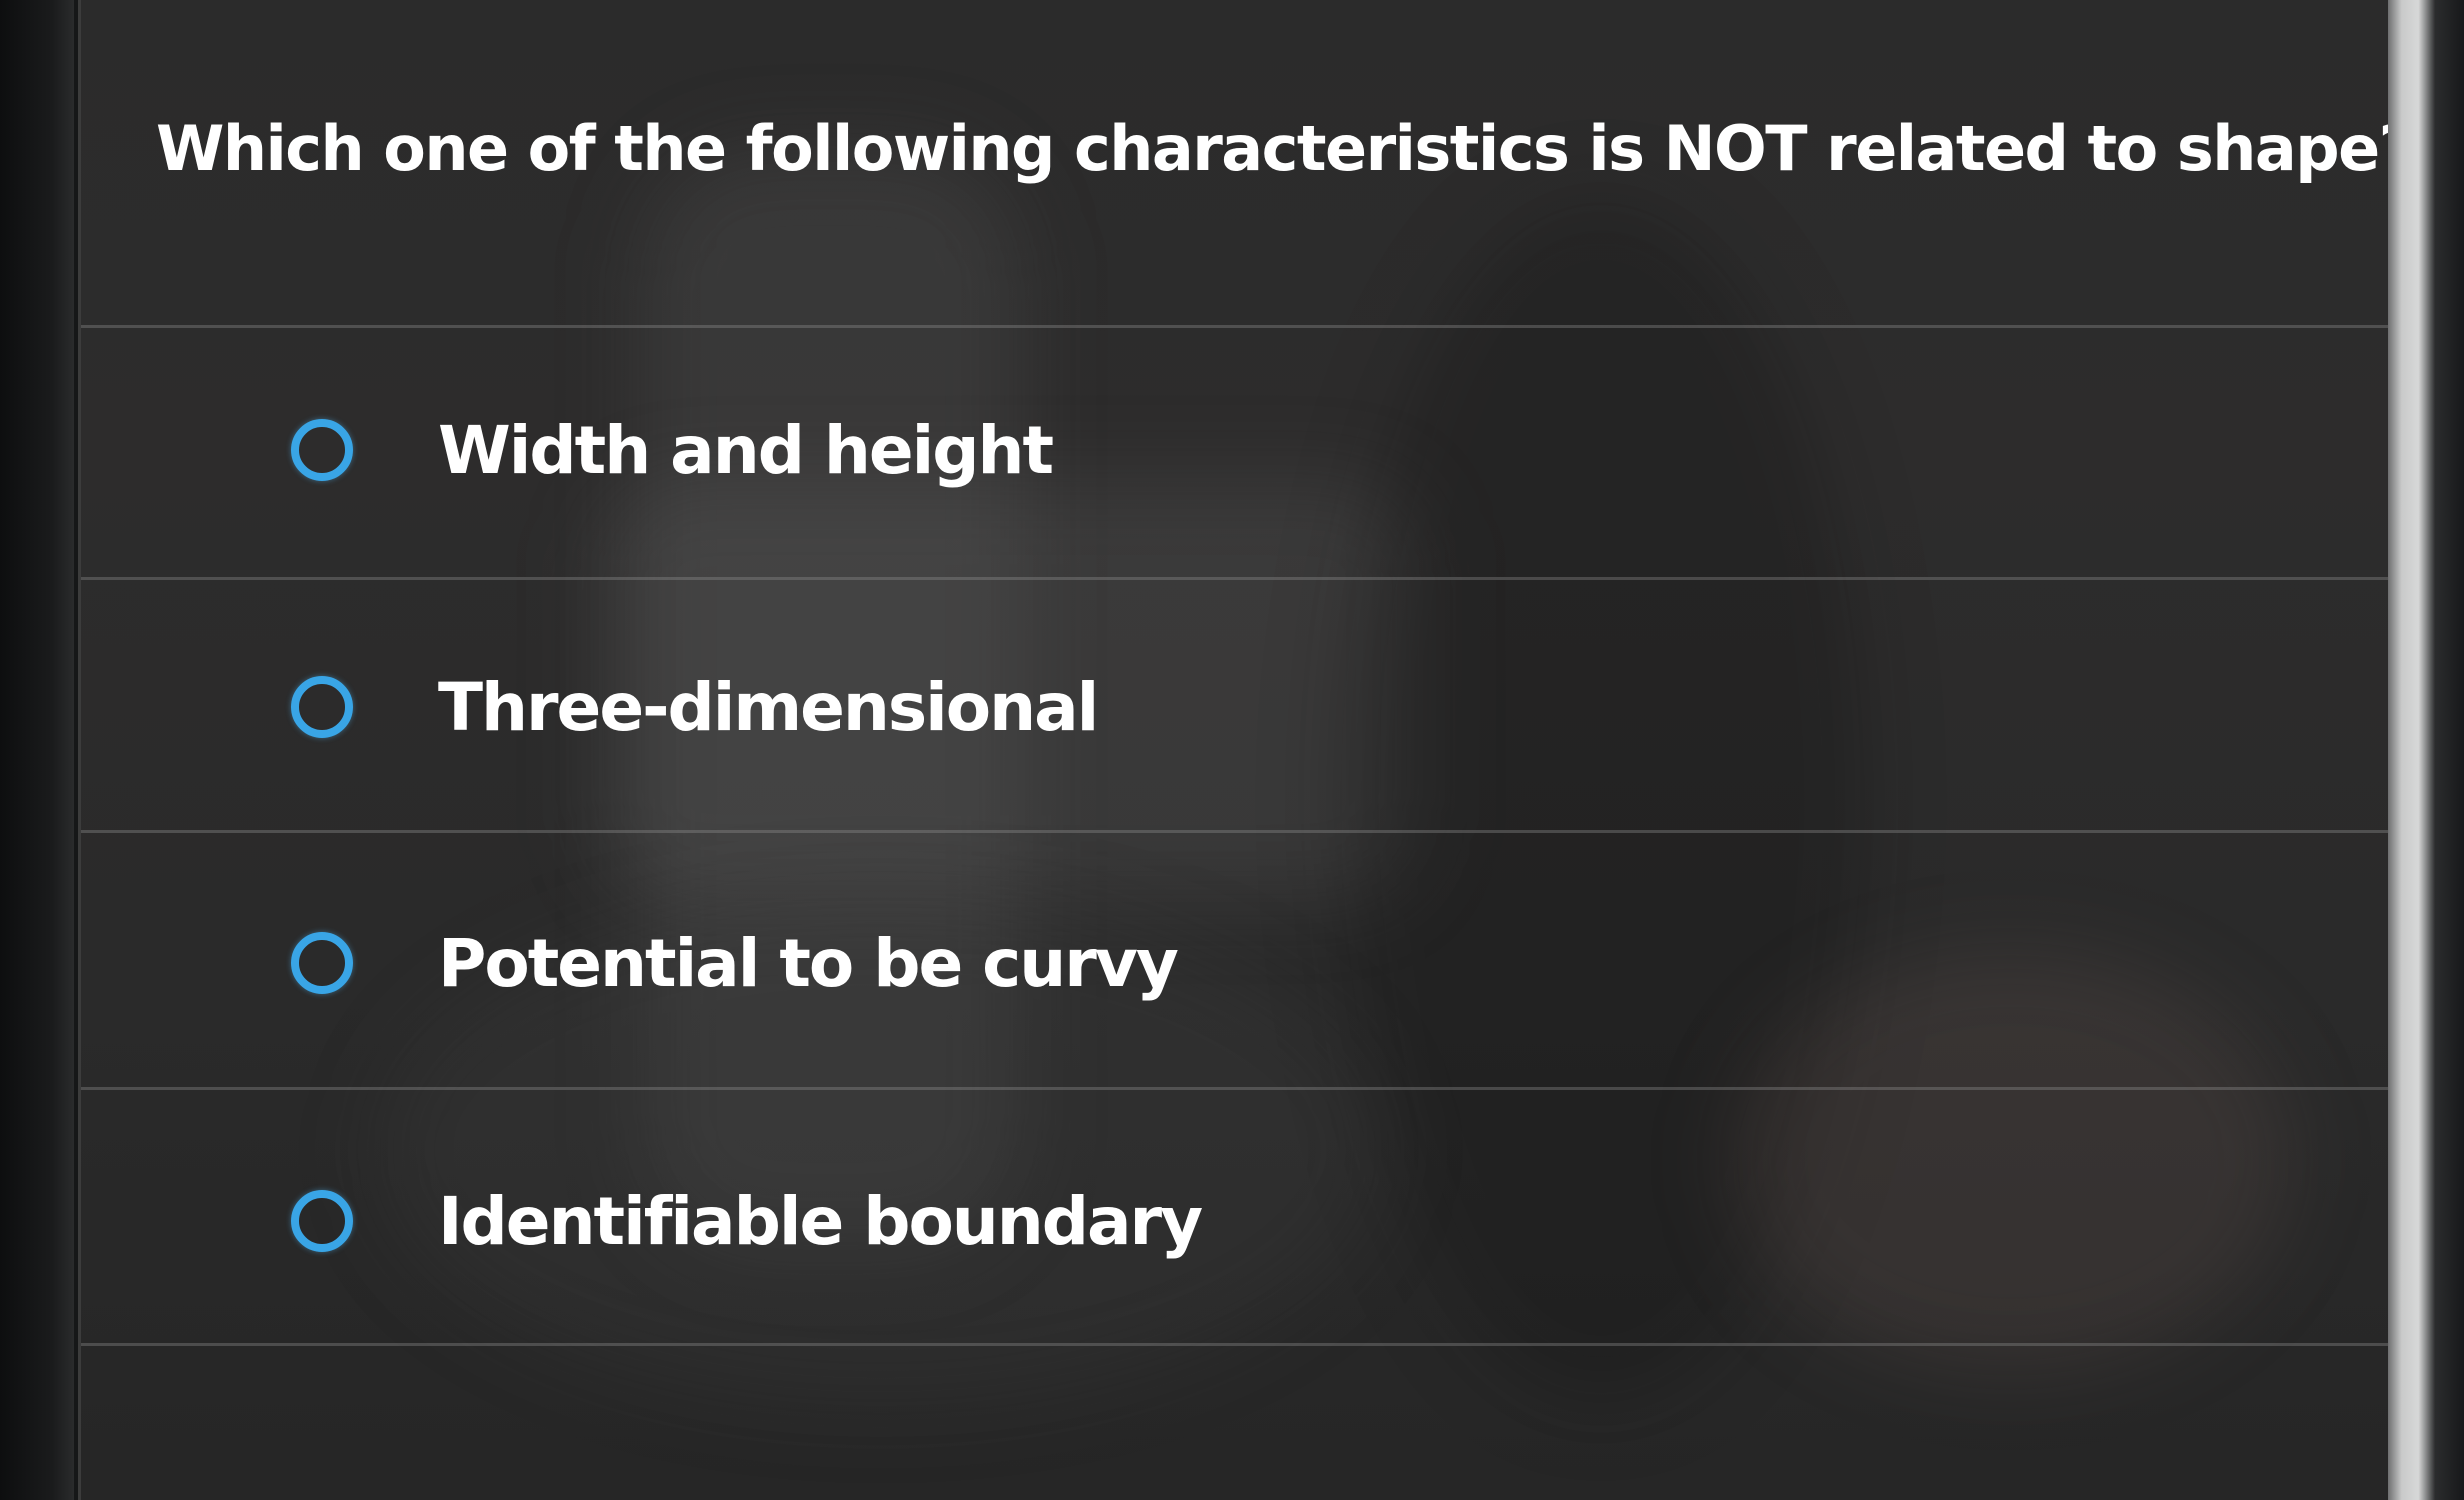 The width and height of the screenshot is (2464, 1500). I want to click on right-bezel, so click(2426, 750).